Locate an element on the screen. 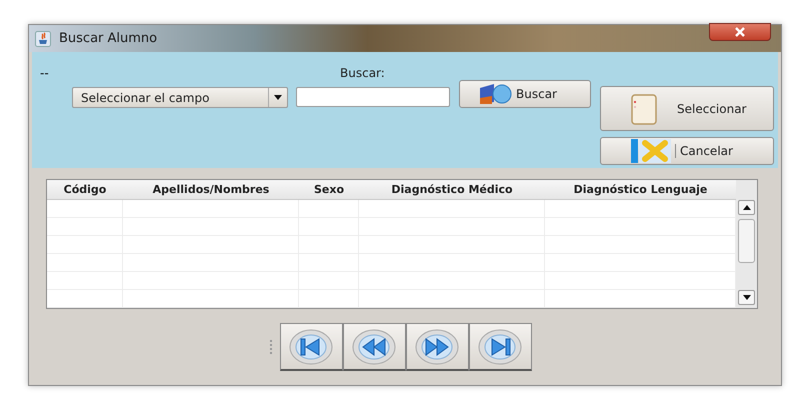  status-text: -- is located at coordinates (45, 73).